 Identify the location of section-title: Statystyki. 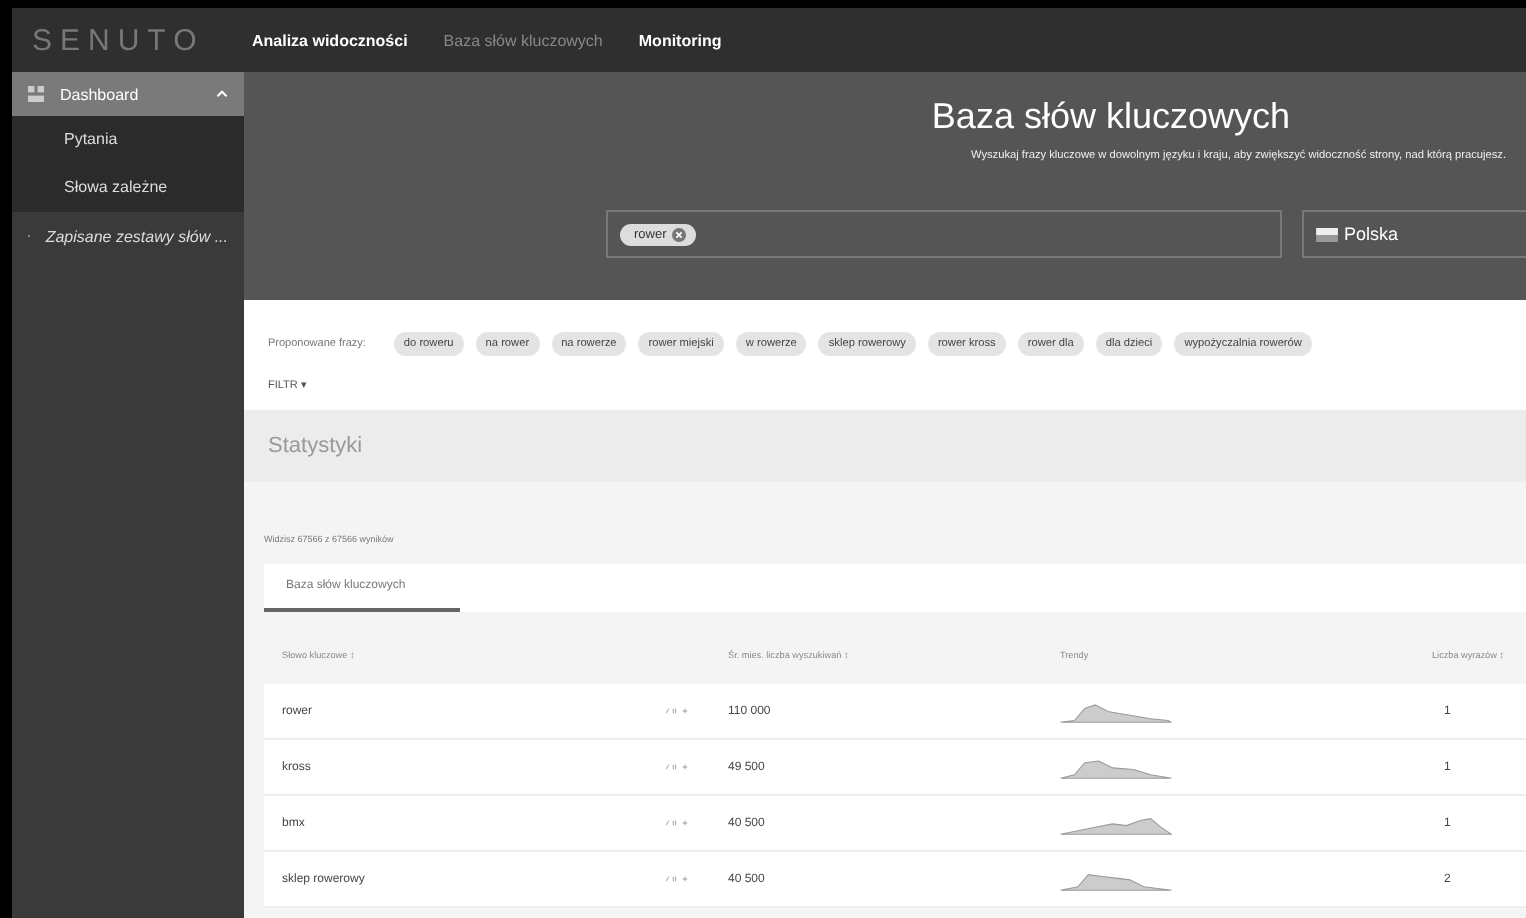
(315, 446).